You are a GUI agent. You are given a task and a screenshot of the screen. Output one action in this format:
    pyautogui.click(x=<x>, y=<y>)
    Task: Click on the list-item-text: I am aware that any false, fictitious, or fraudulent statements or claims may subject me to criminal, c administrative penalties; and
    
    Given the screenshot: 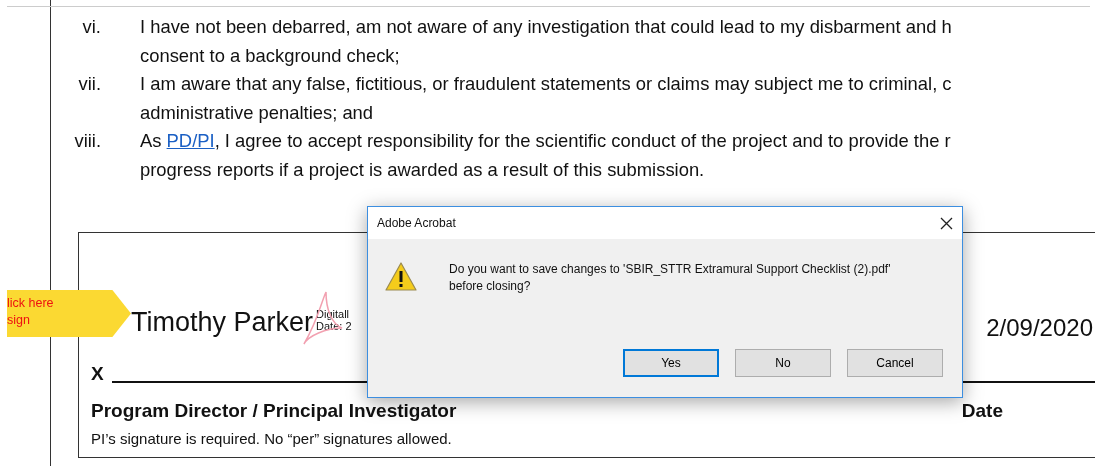 What is the action you would take?
    pyautogui.click(x=546, y=98)
    